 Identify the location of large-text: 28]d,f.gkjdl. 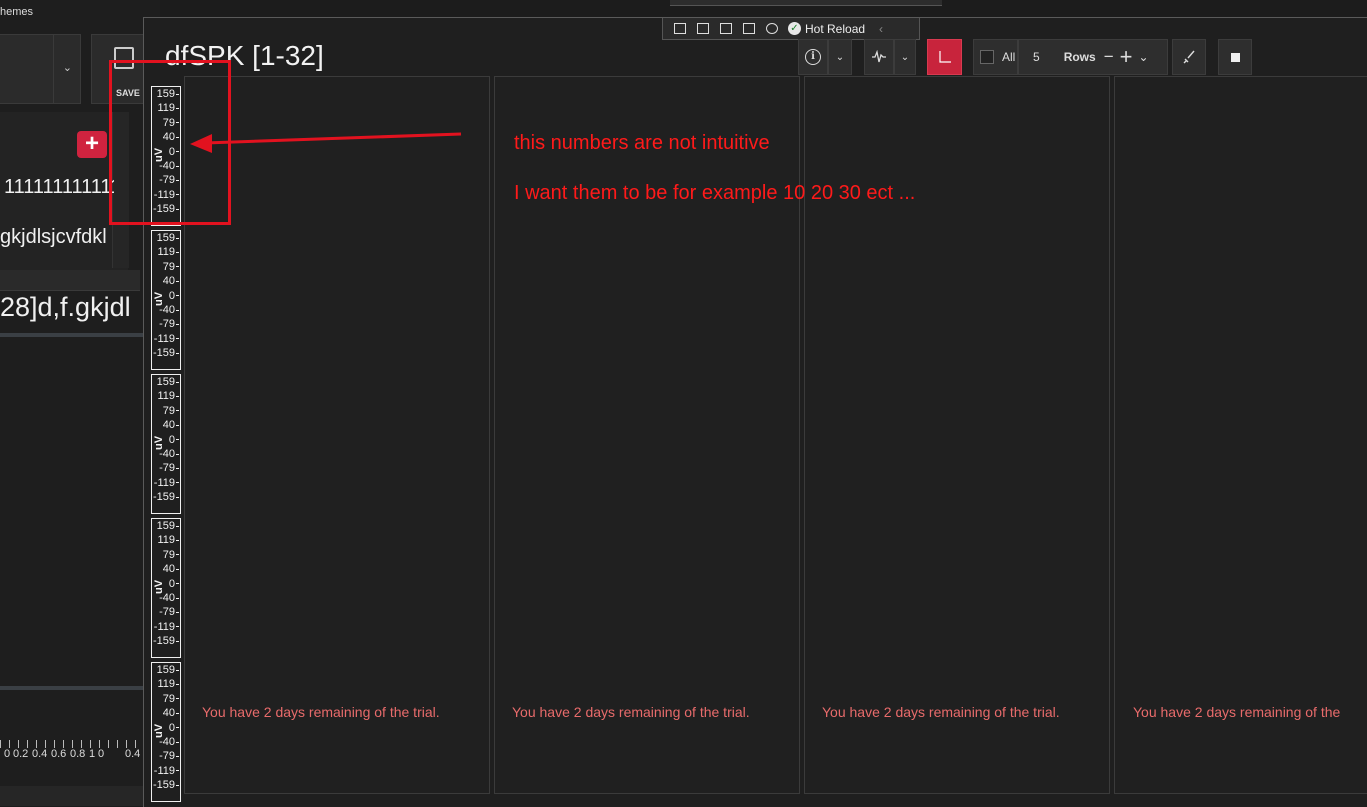
(65, 307).